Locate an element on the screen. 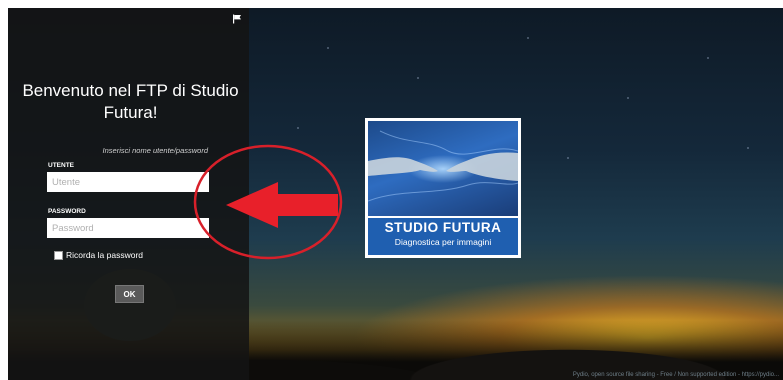 Image resolution: width=783 pixels, height=380 pixels. logo-text-box: STUDIO FUTURA Diagnostica per immagini is located at coordinates (443, 236).